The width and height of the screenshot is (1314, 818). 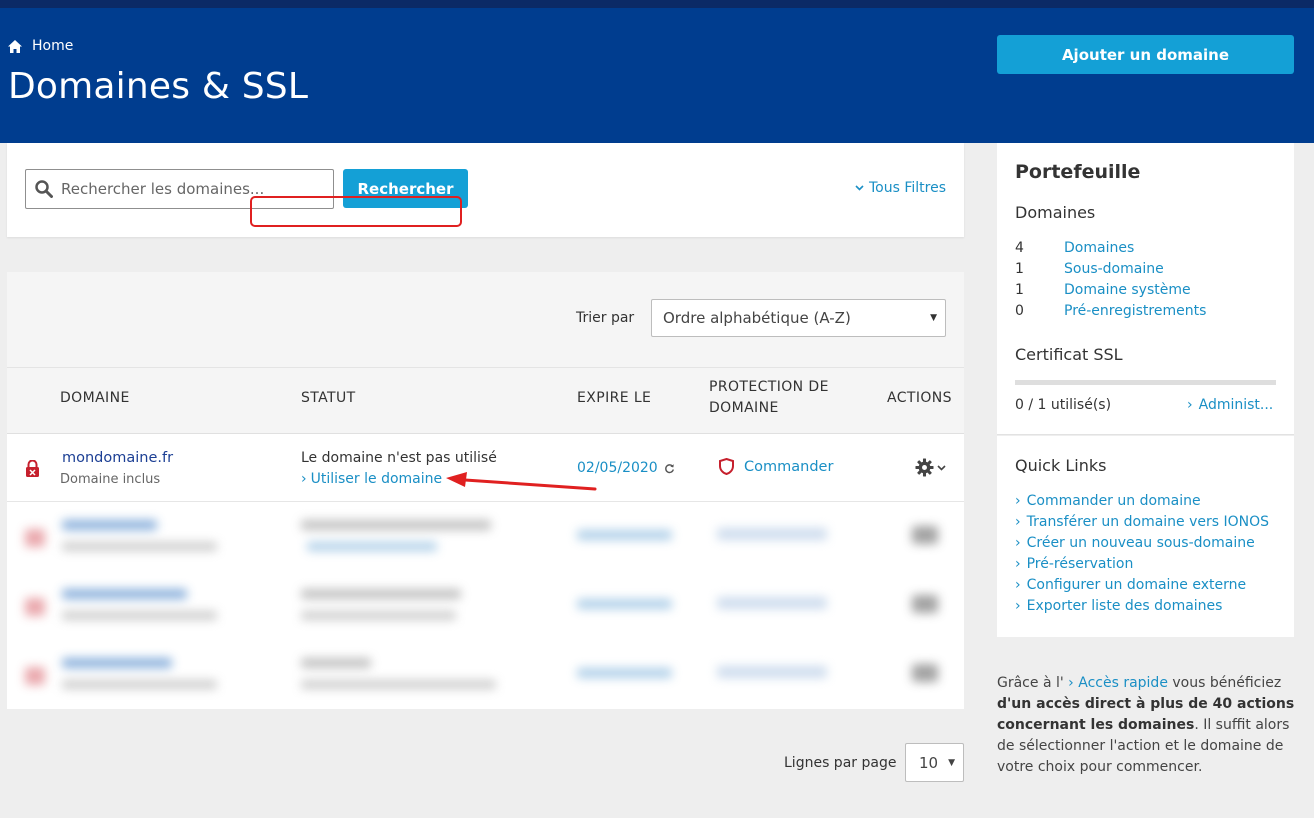 What do you see at coordinates (52, 46) in the screenshot?
I see `breadcrumb-home: Home` at bounding box center [52, 46].